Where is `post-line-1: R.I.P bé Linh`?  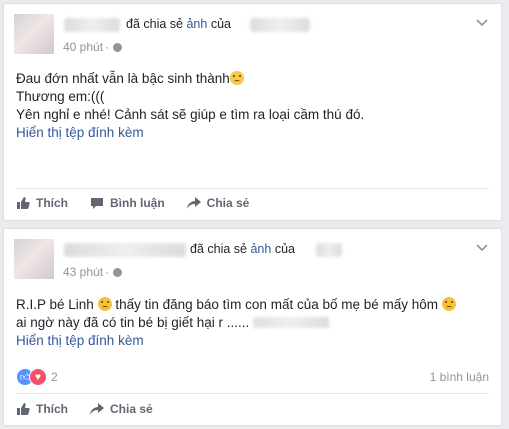 post-line-1: R.I.P bé Linh is located at coordinates (55, 304).